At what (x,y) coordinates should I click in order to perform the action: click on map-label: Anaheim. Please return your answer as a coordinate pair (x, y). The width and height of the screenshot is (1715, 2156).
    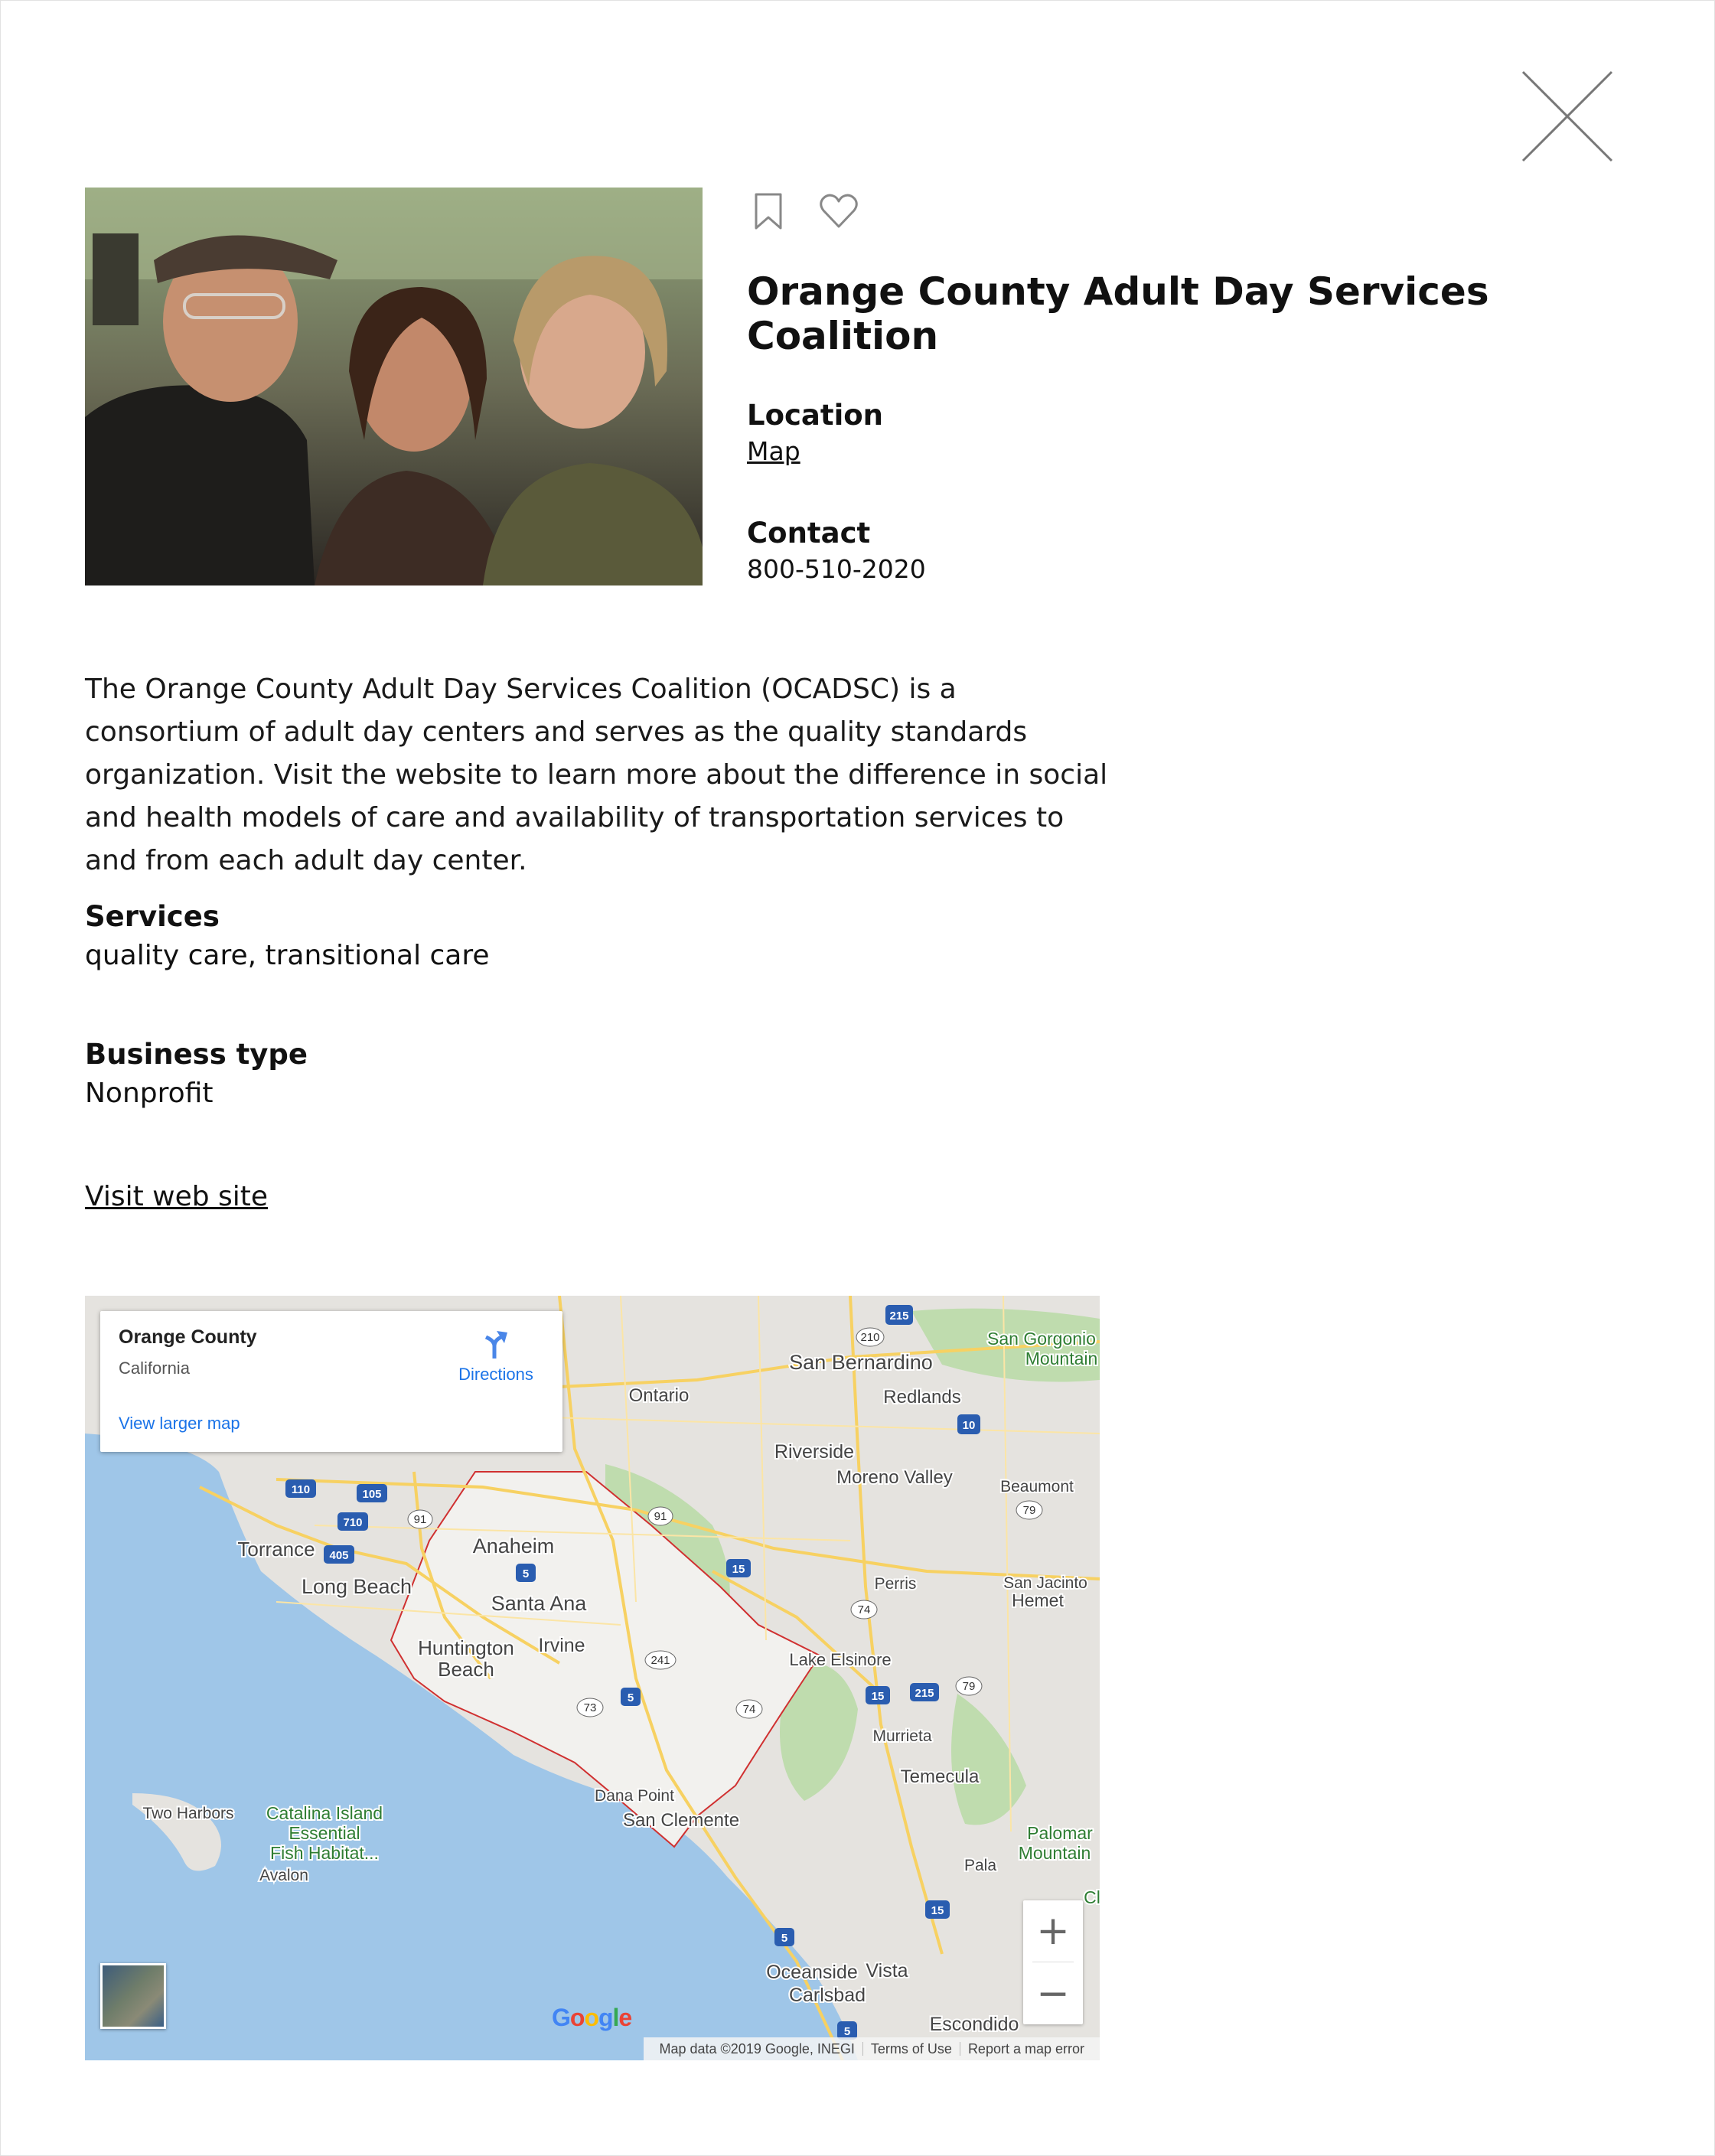
    Looking at the image, I should click on (514, 1546).